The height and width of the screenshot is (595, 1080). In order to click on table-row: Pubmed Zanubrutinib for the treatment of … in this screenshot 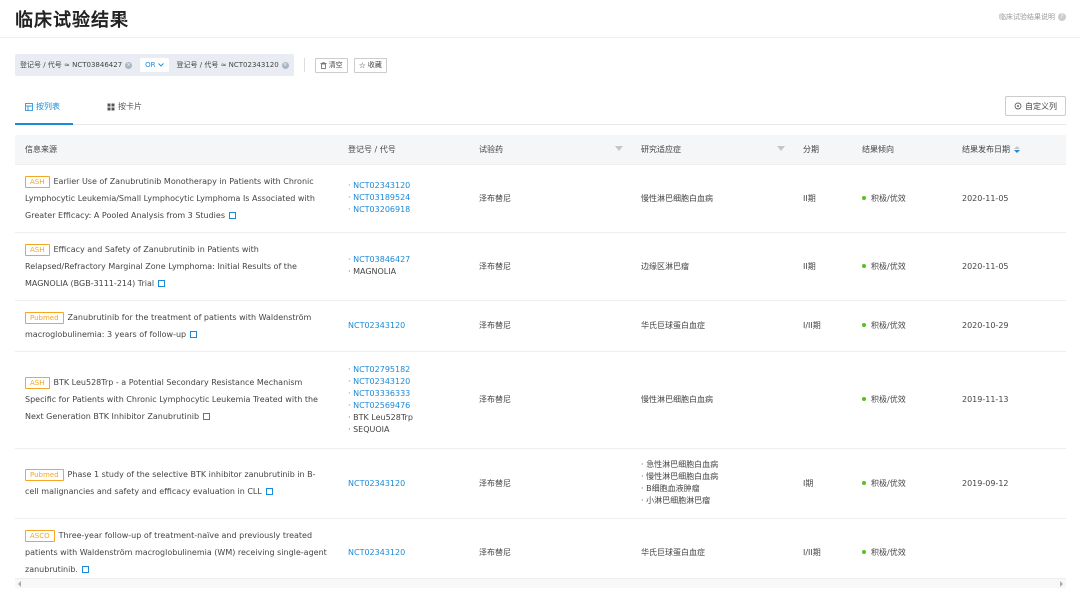, I will do `click(540, 326)`.